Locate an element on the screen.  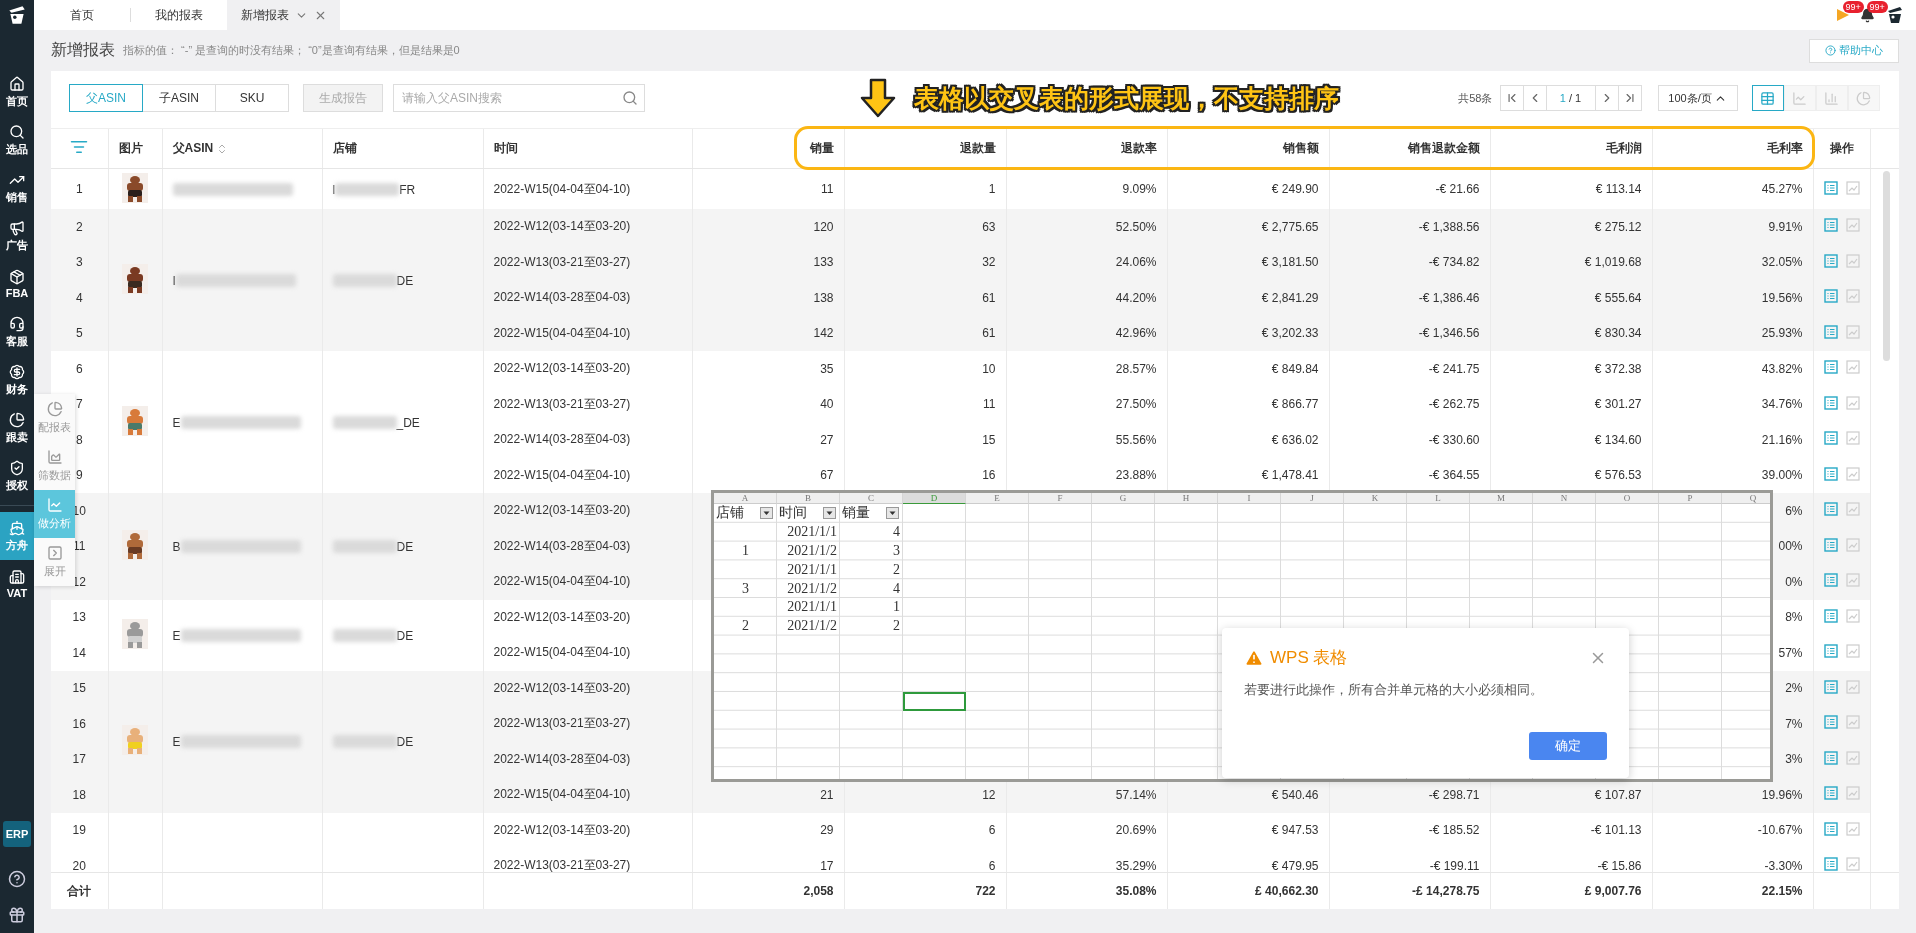
sidebar-item: 选品 is located at coordinates (17, 140).